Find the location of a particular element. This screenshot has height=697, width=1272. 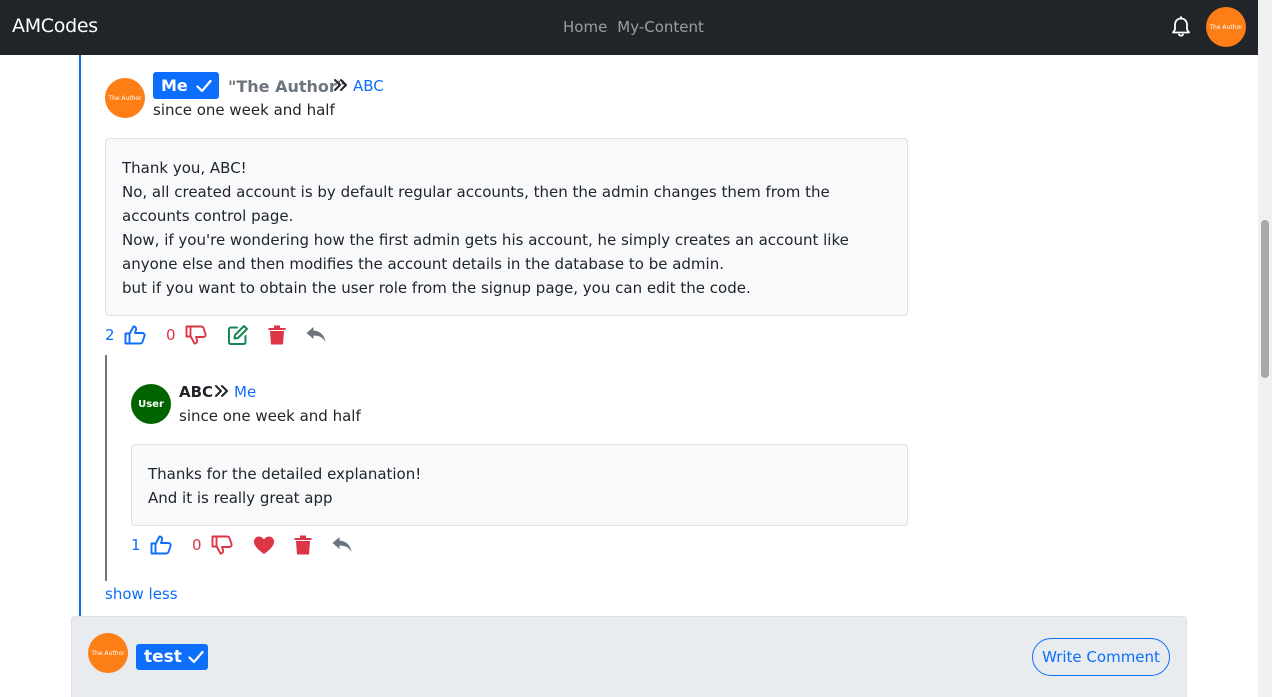

heart-button is located at coordinates (264, 545).